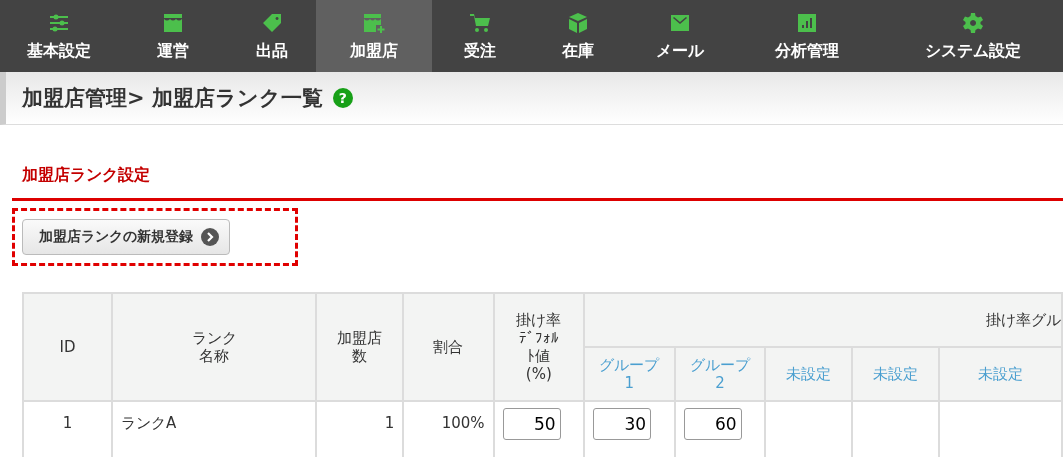 The image size is (1063, 457). Describe the element at coordinates (807, 36) in the screenshot. I see `nav-tab: 分析管理` at that location.